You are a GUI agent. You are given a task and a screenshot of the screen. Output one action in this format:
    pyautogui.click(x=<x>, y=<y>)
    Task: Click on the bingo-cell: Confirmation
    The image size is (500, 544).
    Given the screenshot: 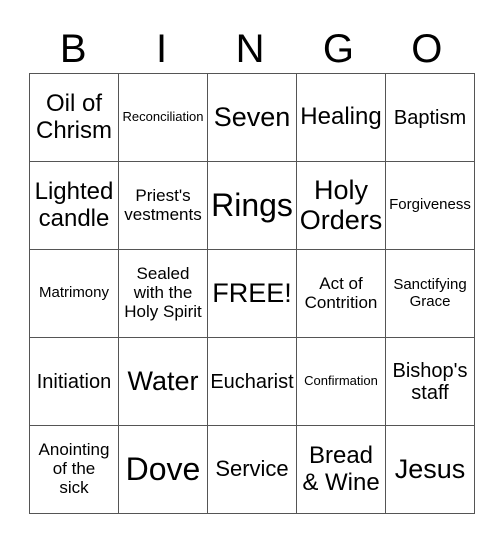 What is the action you would take?
    pyautogui.click(x=341, y=381)
    